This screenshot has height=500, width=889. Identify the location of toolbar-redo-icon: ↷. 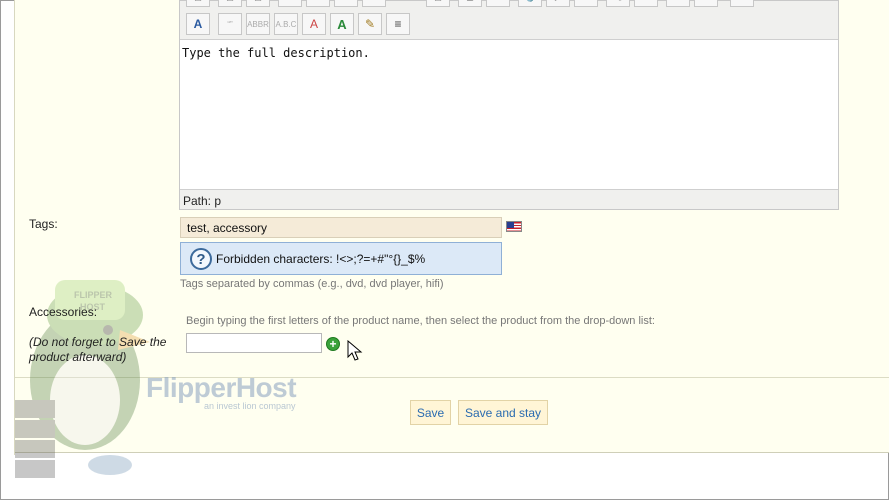
(346, 3).